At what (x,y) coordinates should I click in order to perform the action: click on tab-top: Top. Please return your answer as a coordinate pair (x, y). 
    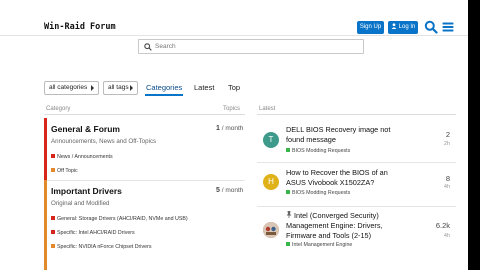
    Looking at the image, I should click on (234, 87).